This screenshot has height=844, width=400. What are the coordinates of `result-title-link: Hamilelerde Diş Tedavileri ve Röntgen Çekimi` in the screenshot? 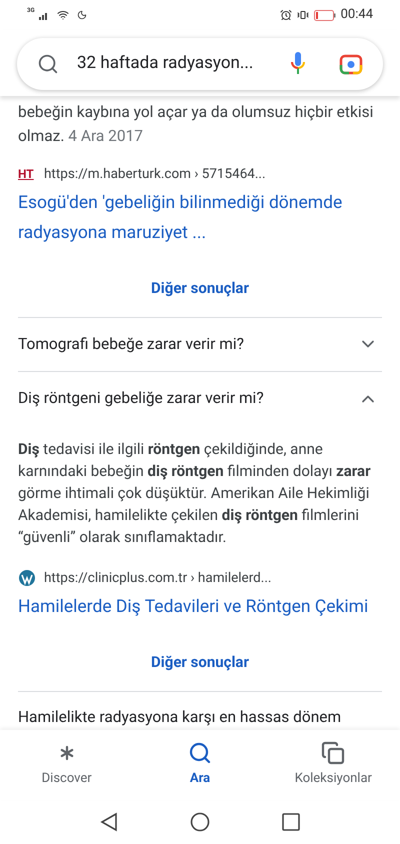 It's located at (200, 607).